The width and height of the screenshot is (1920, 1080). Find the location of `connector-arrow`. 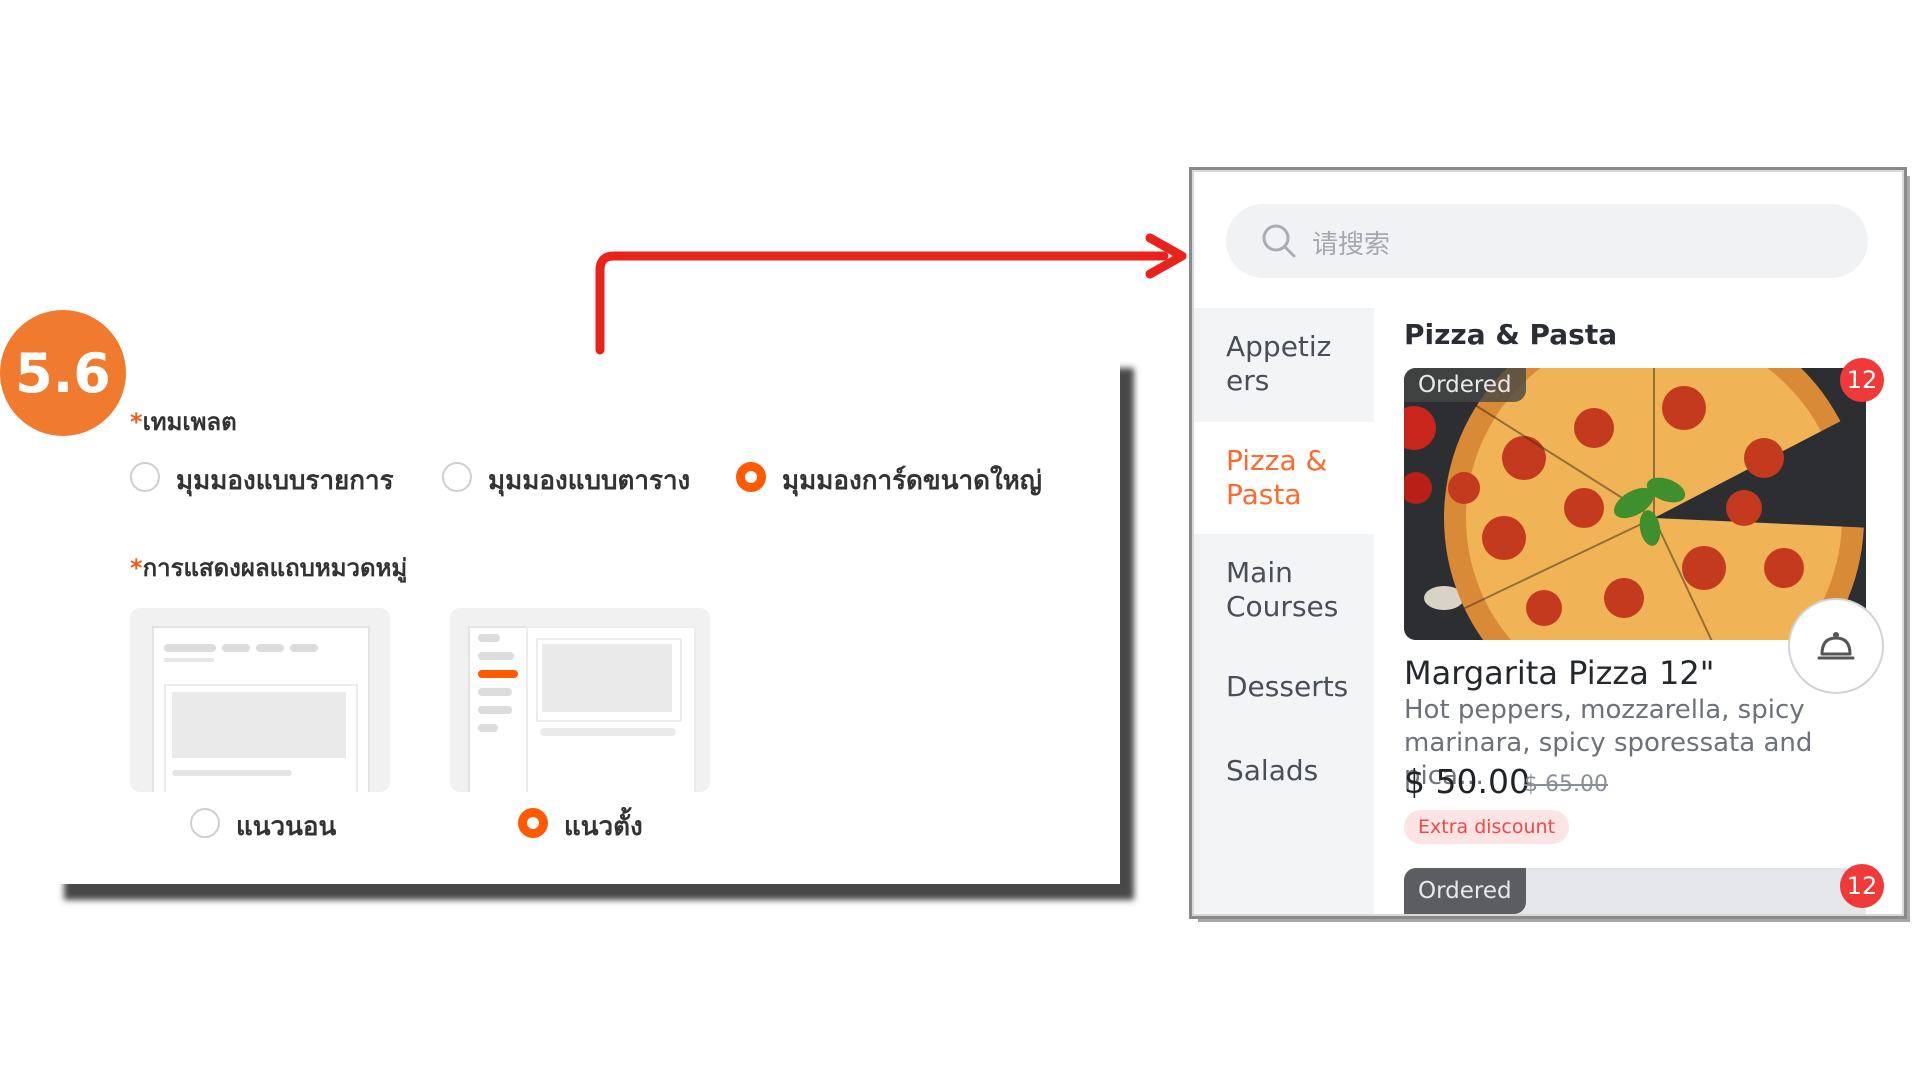

connector-arrow is located at coordinates (891, 294).